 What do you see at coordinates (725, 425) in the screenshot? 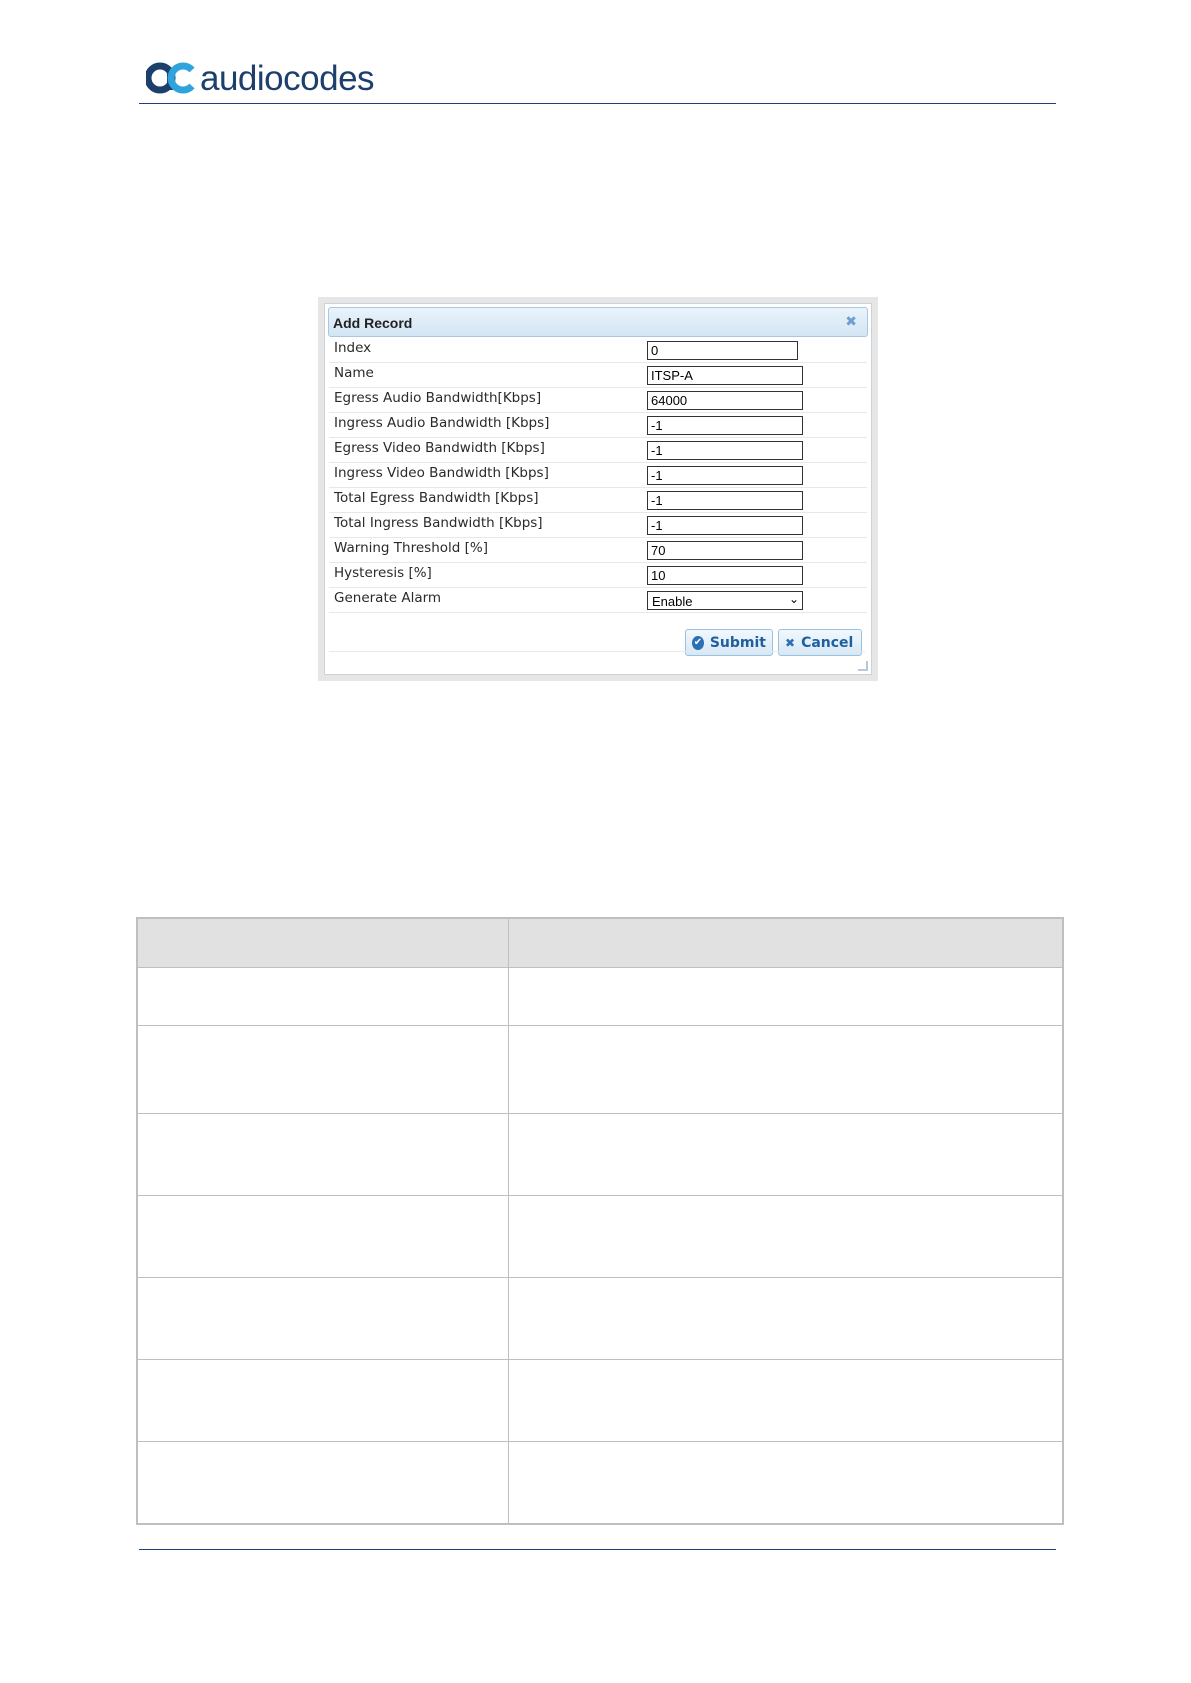
I see `ingress-audio-bandwidth-input` at bounding box center [725, 425].